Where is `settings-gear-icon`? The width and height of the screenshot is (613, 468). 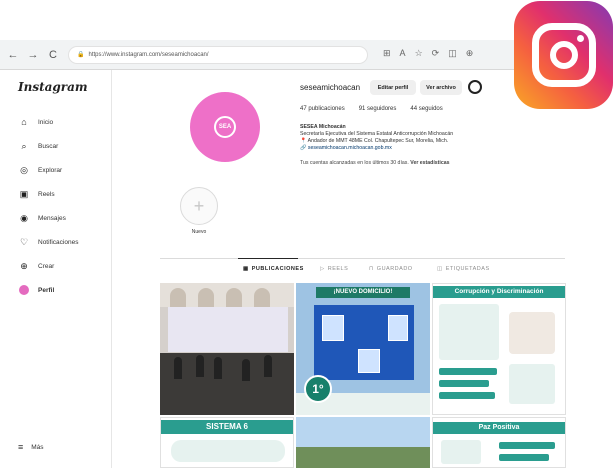
settings-gear-icon is located at coordinates (475, 87).